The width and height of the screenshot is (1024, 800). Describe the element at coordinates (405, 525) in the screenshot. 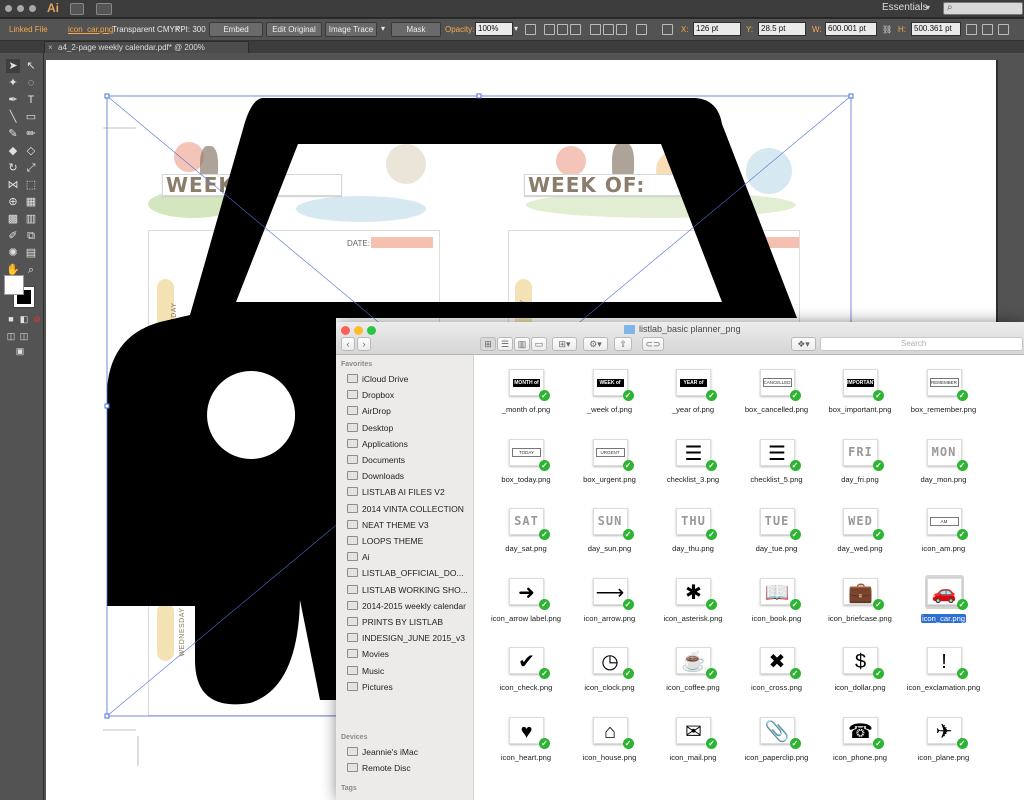

I see `sidebar-item: NEAT THEME V3` at that location.